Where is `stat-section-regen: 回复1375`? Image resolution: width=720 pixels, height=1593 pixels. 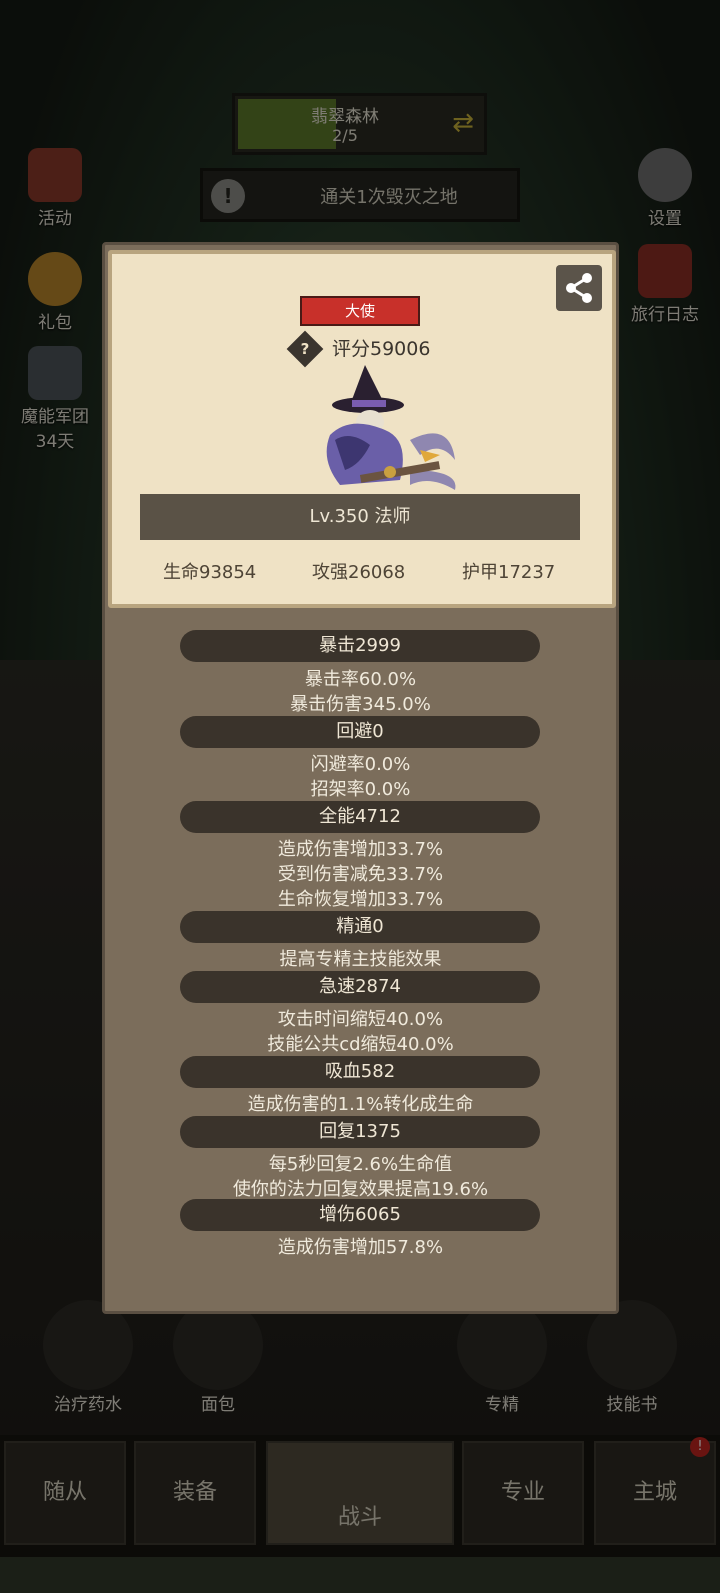 stat-section-regen: 回复1375 is located at coordinates (360, 1132).